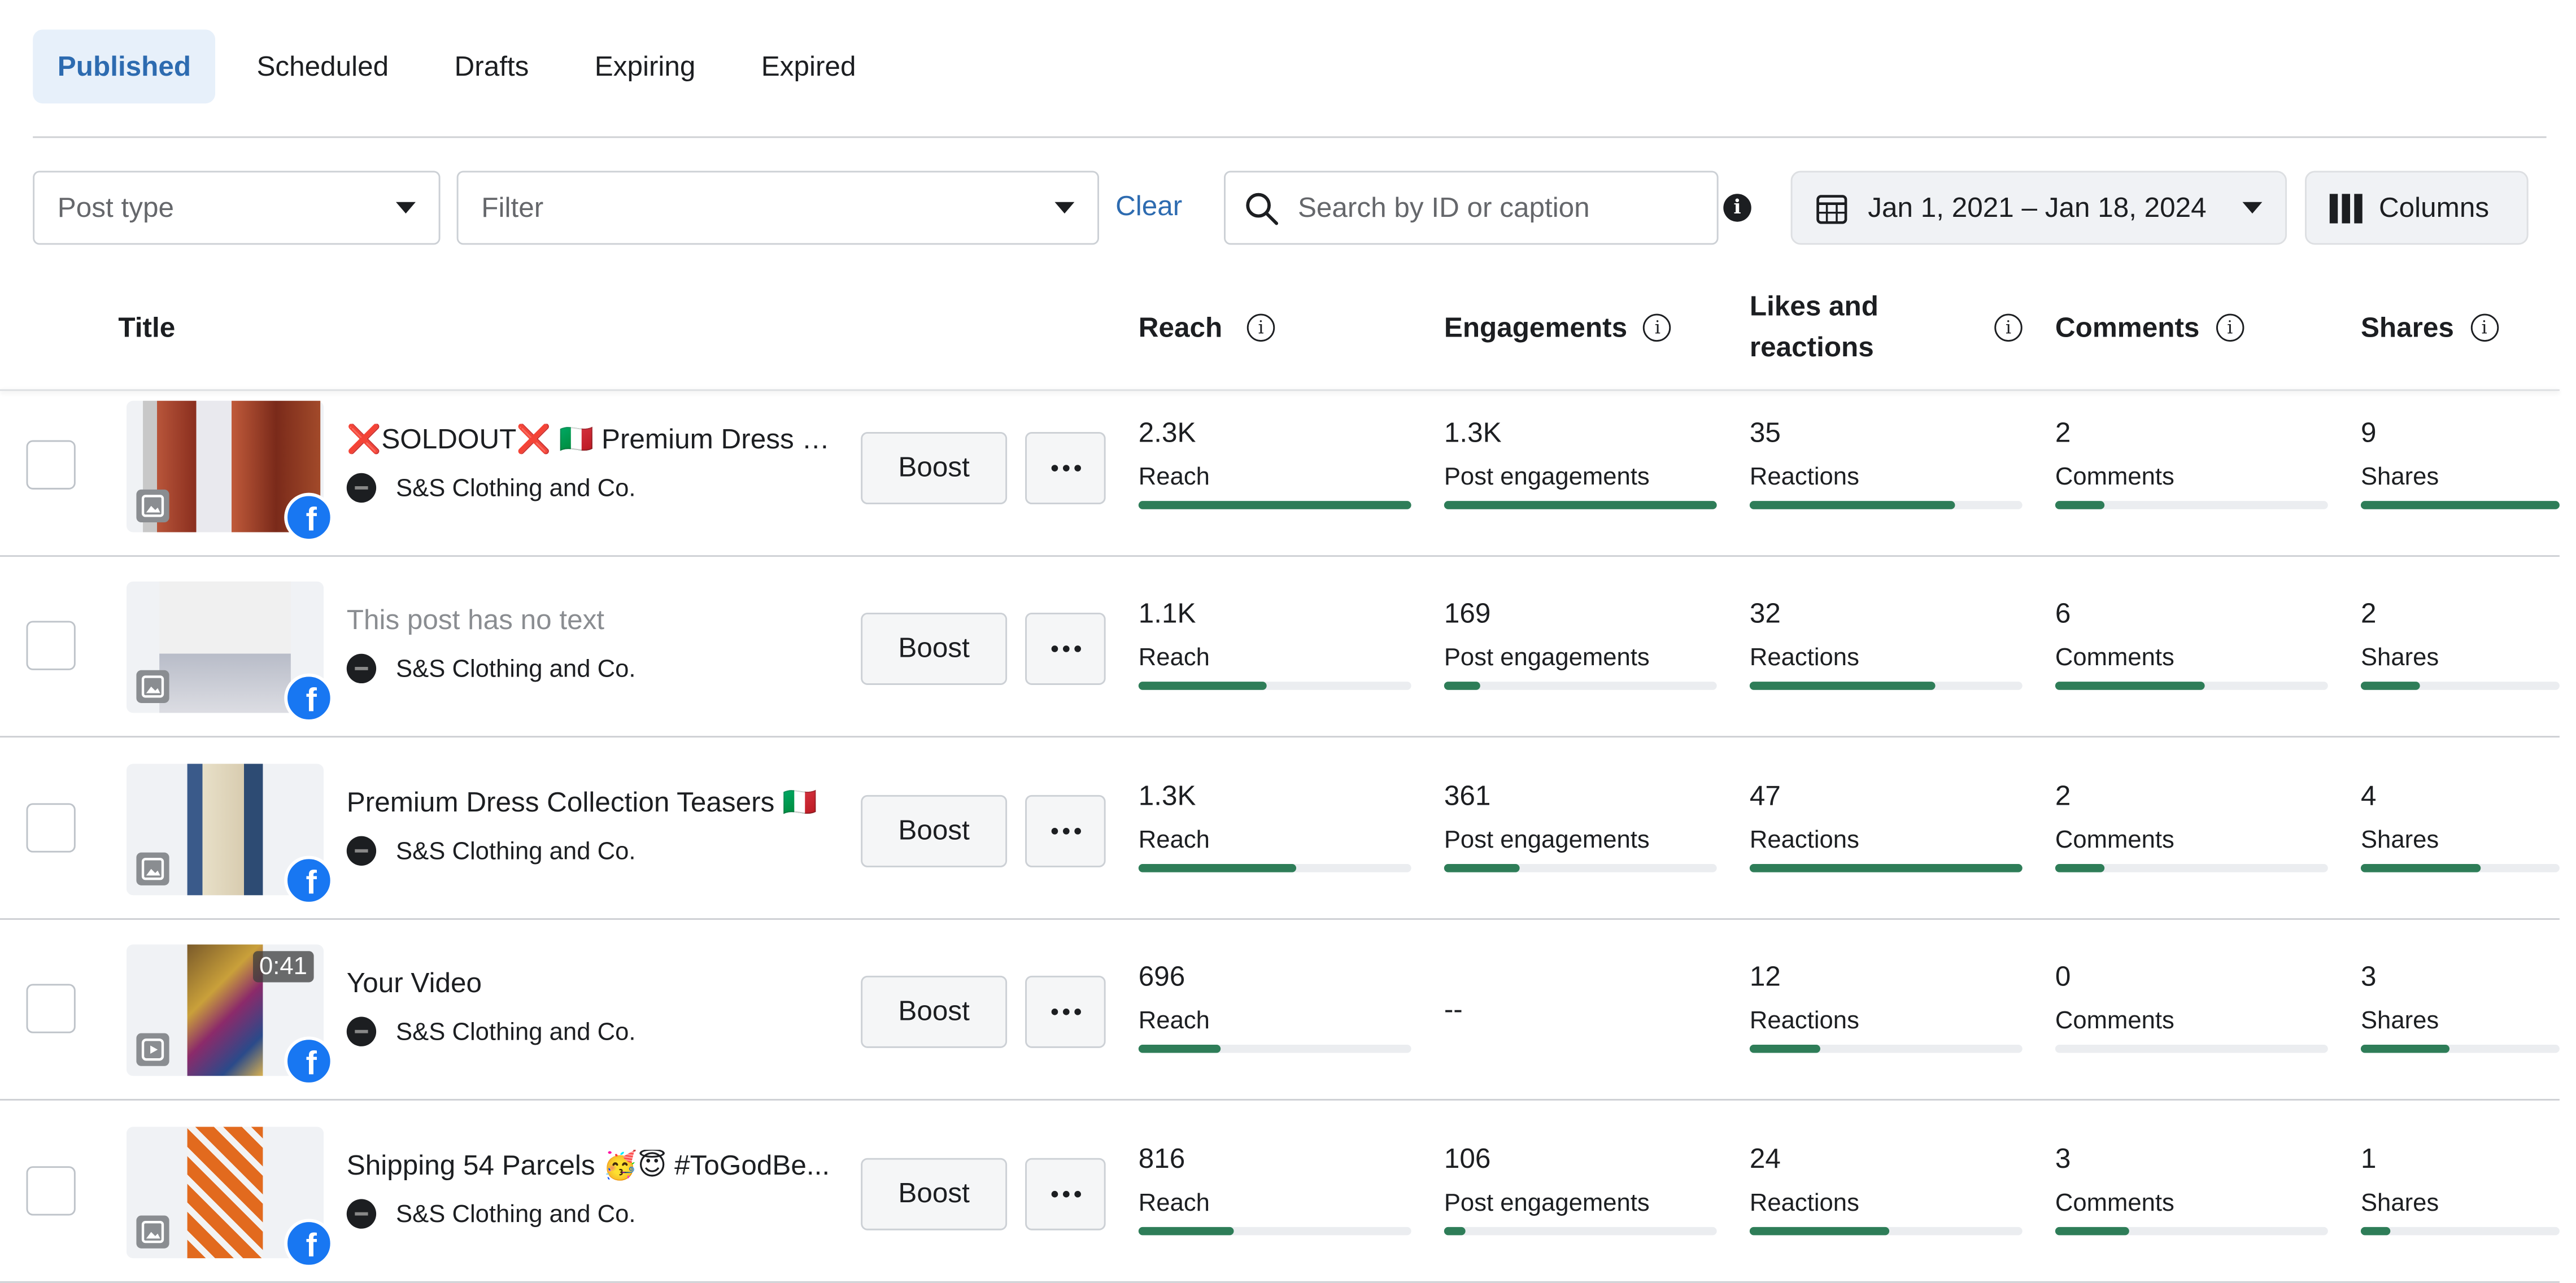 Image resolution: width=2576 pixels, height=1283 pixels. Describe the element at coordinates (2230, 327) in the screenshot. I see `comments-info-icon: i` at that location.